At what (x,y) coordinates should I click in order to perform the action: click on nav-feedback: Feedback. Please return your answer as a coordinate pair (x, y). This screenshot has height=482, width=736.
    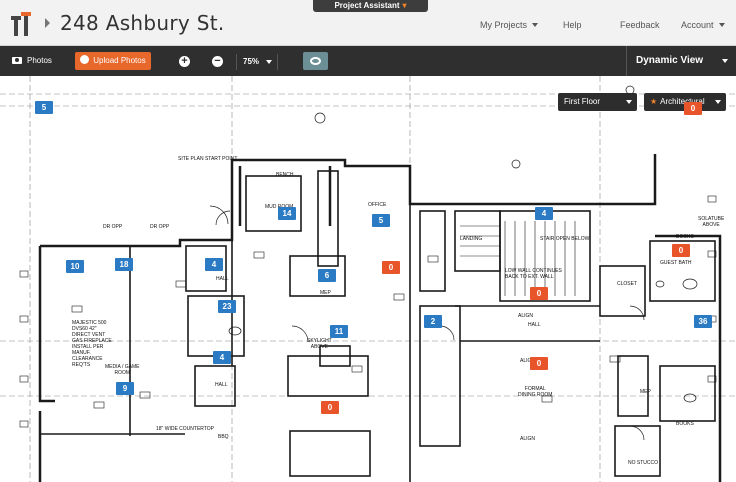
    Looking at the image, I should click on (640, 25).